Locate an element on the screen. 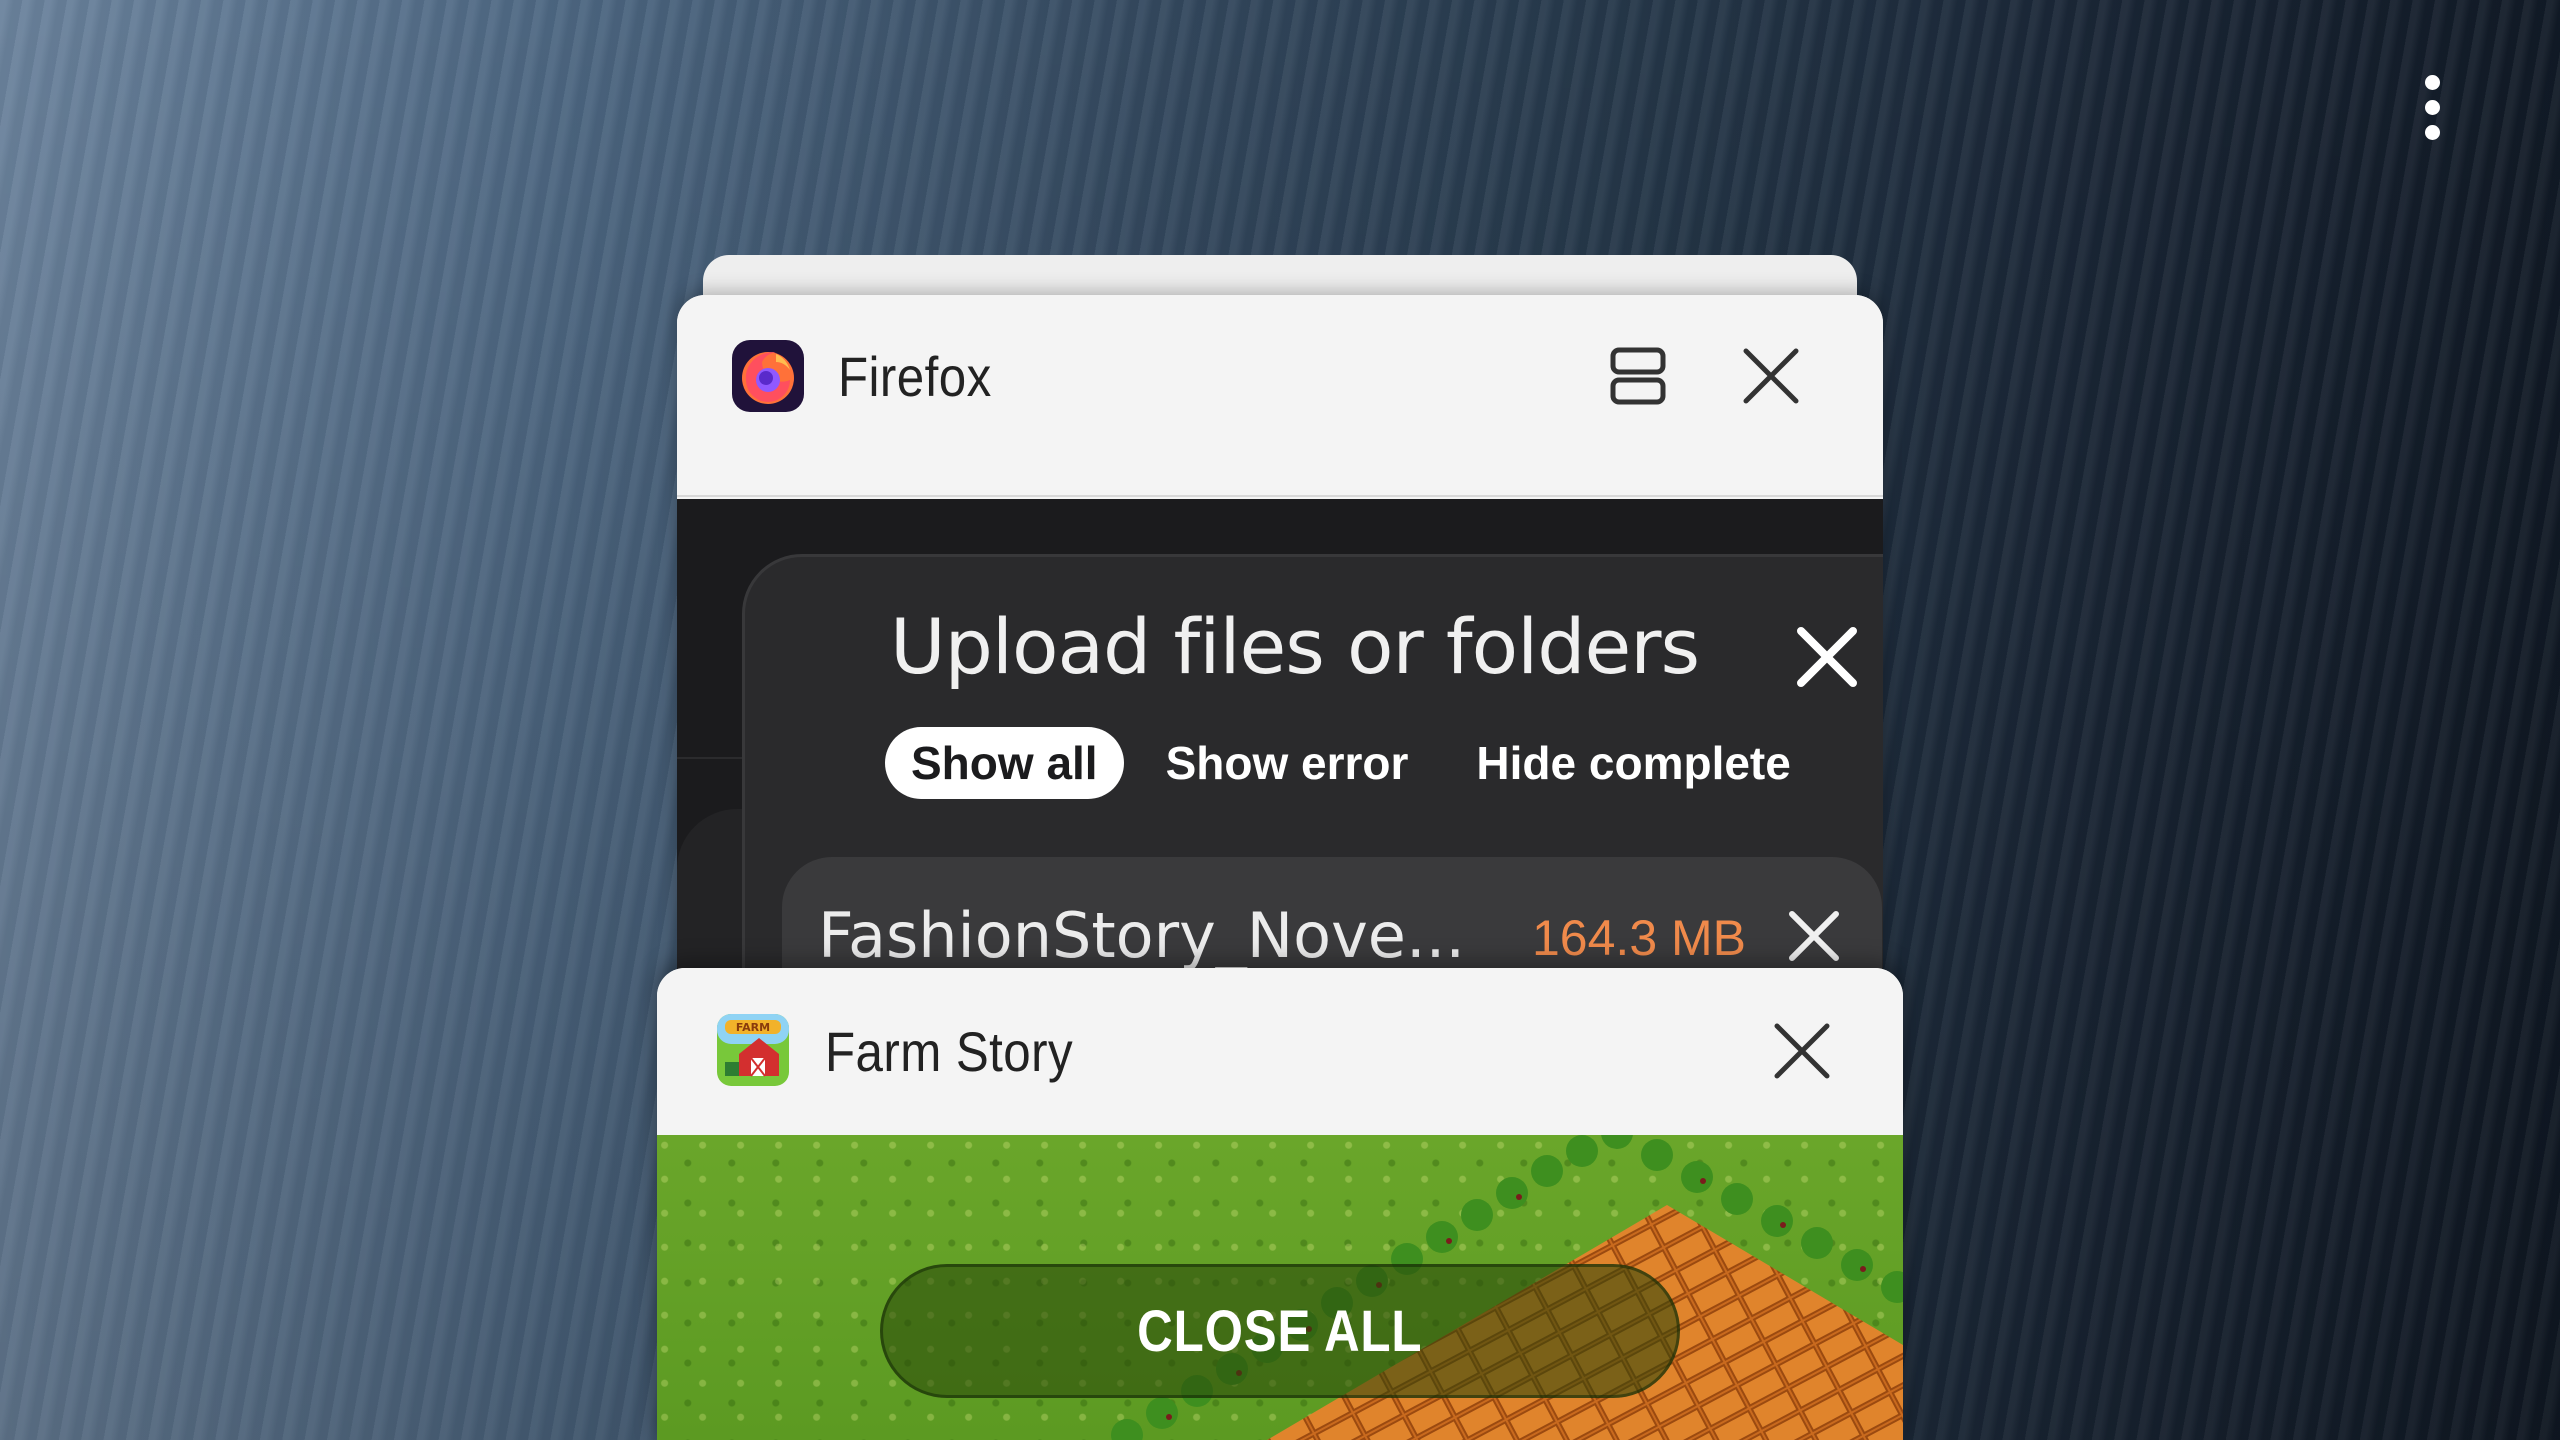 Image resolution: width=2560 pixels, height=1440 pixels. file-size: 164.3 MB is located at coordinates (1639, 938).